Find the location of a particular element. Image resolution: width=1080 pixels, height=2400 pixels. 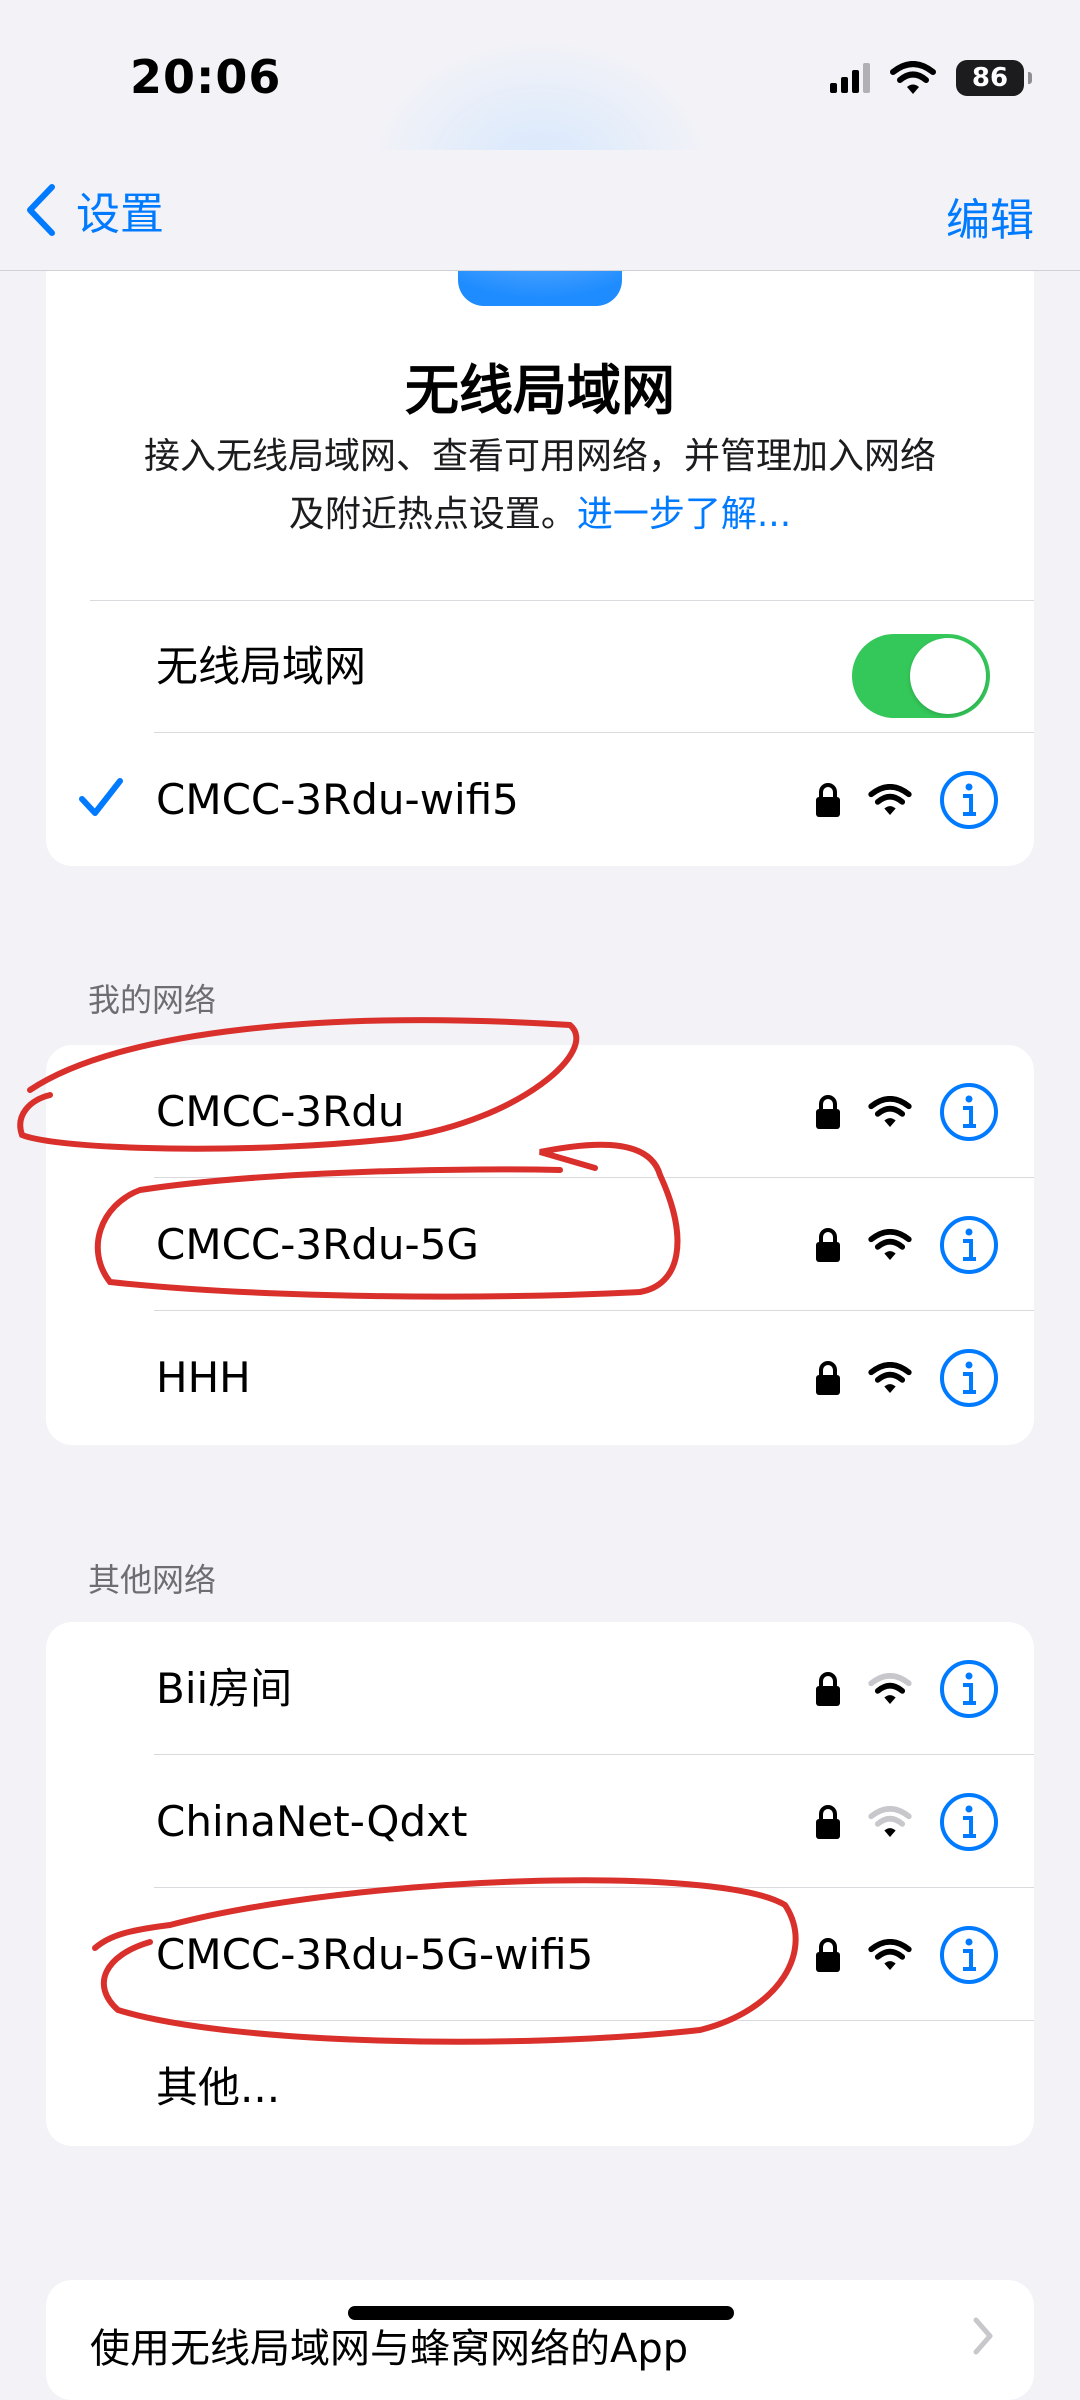

battery-indicator: 86 is located at coordinates (994, 78).